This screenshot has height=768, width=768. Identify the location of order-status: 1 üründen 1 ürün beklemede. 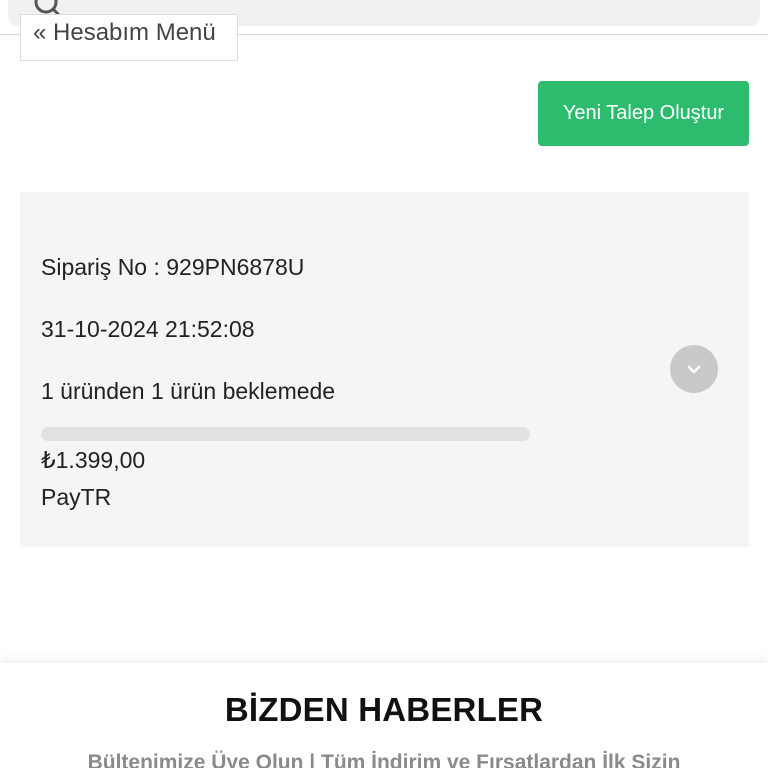
(188, 391).